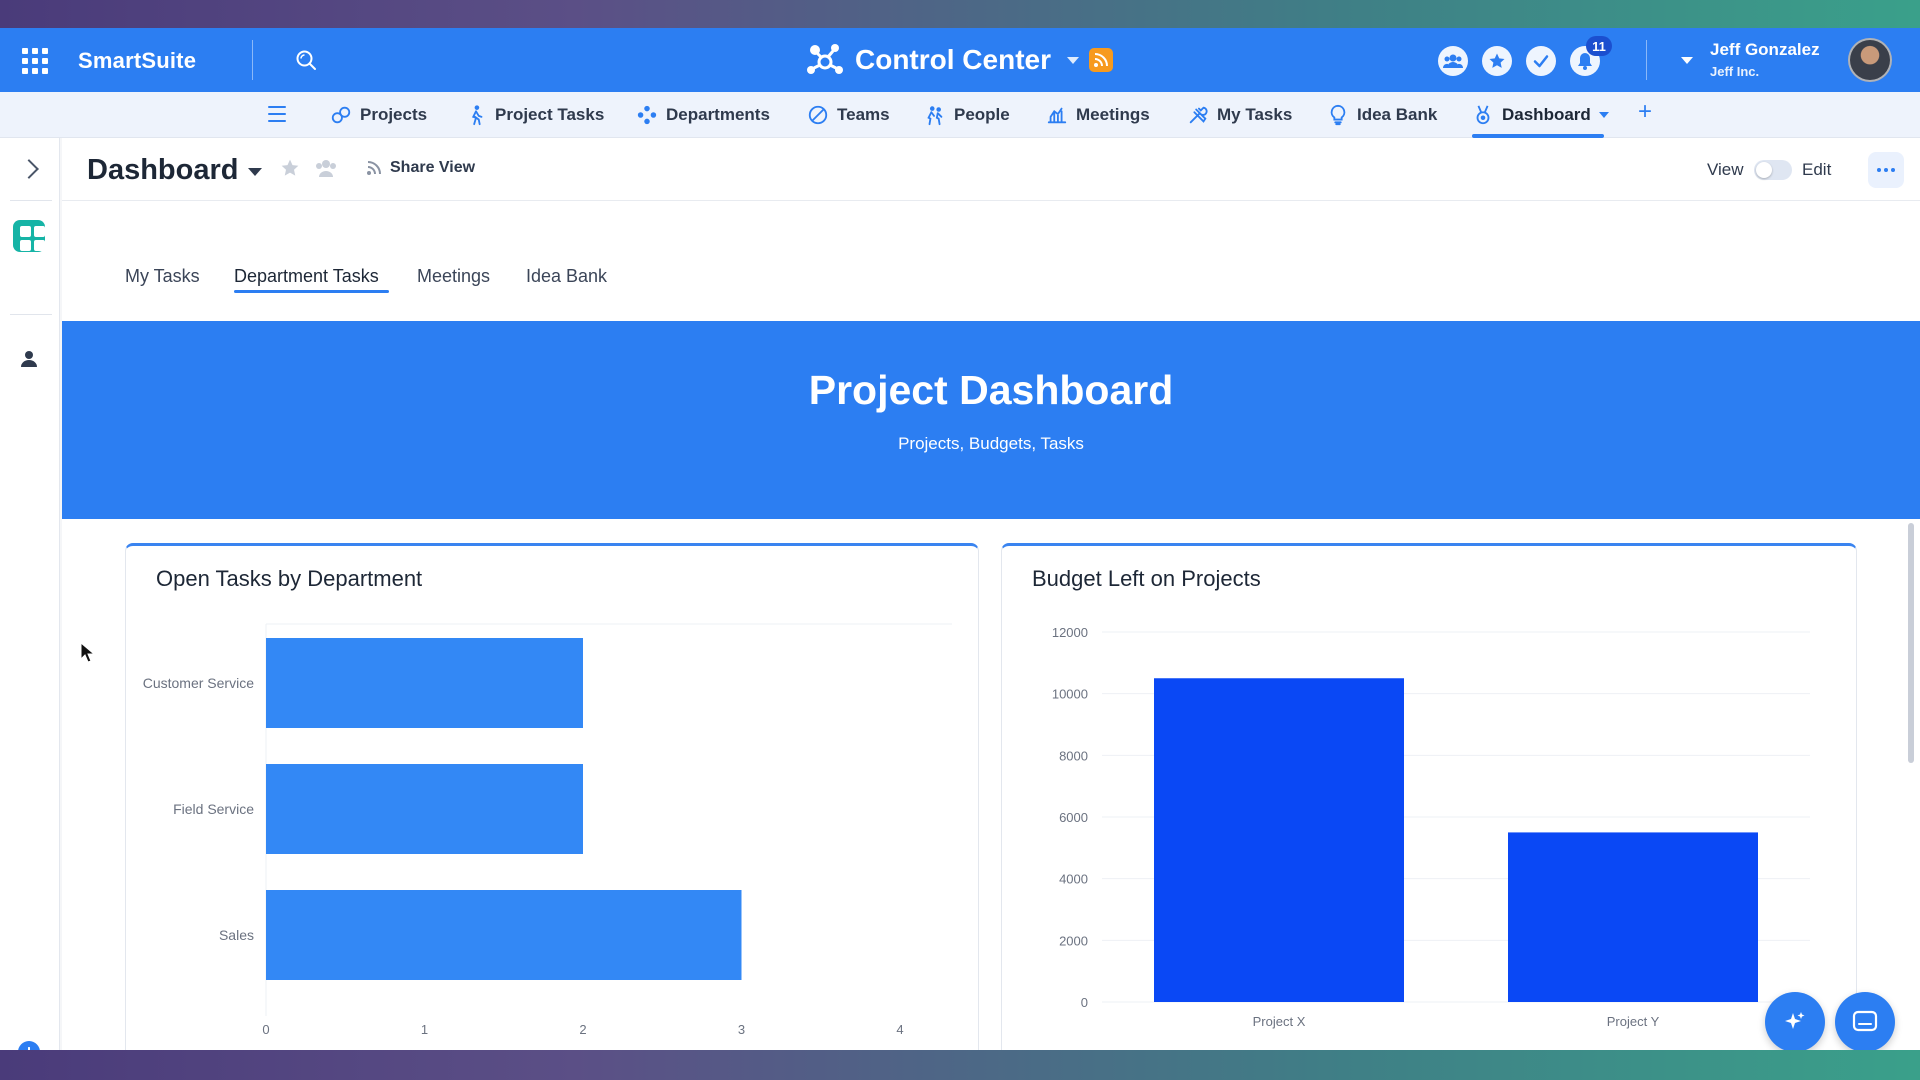 This screenshot has height=1080, width=1920. What do you see at coordinates (1541, 61) in the screenshot?
I see `check-icon` at bounding box center [1541, 61].